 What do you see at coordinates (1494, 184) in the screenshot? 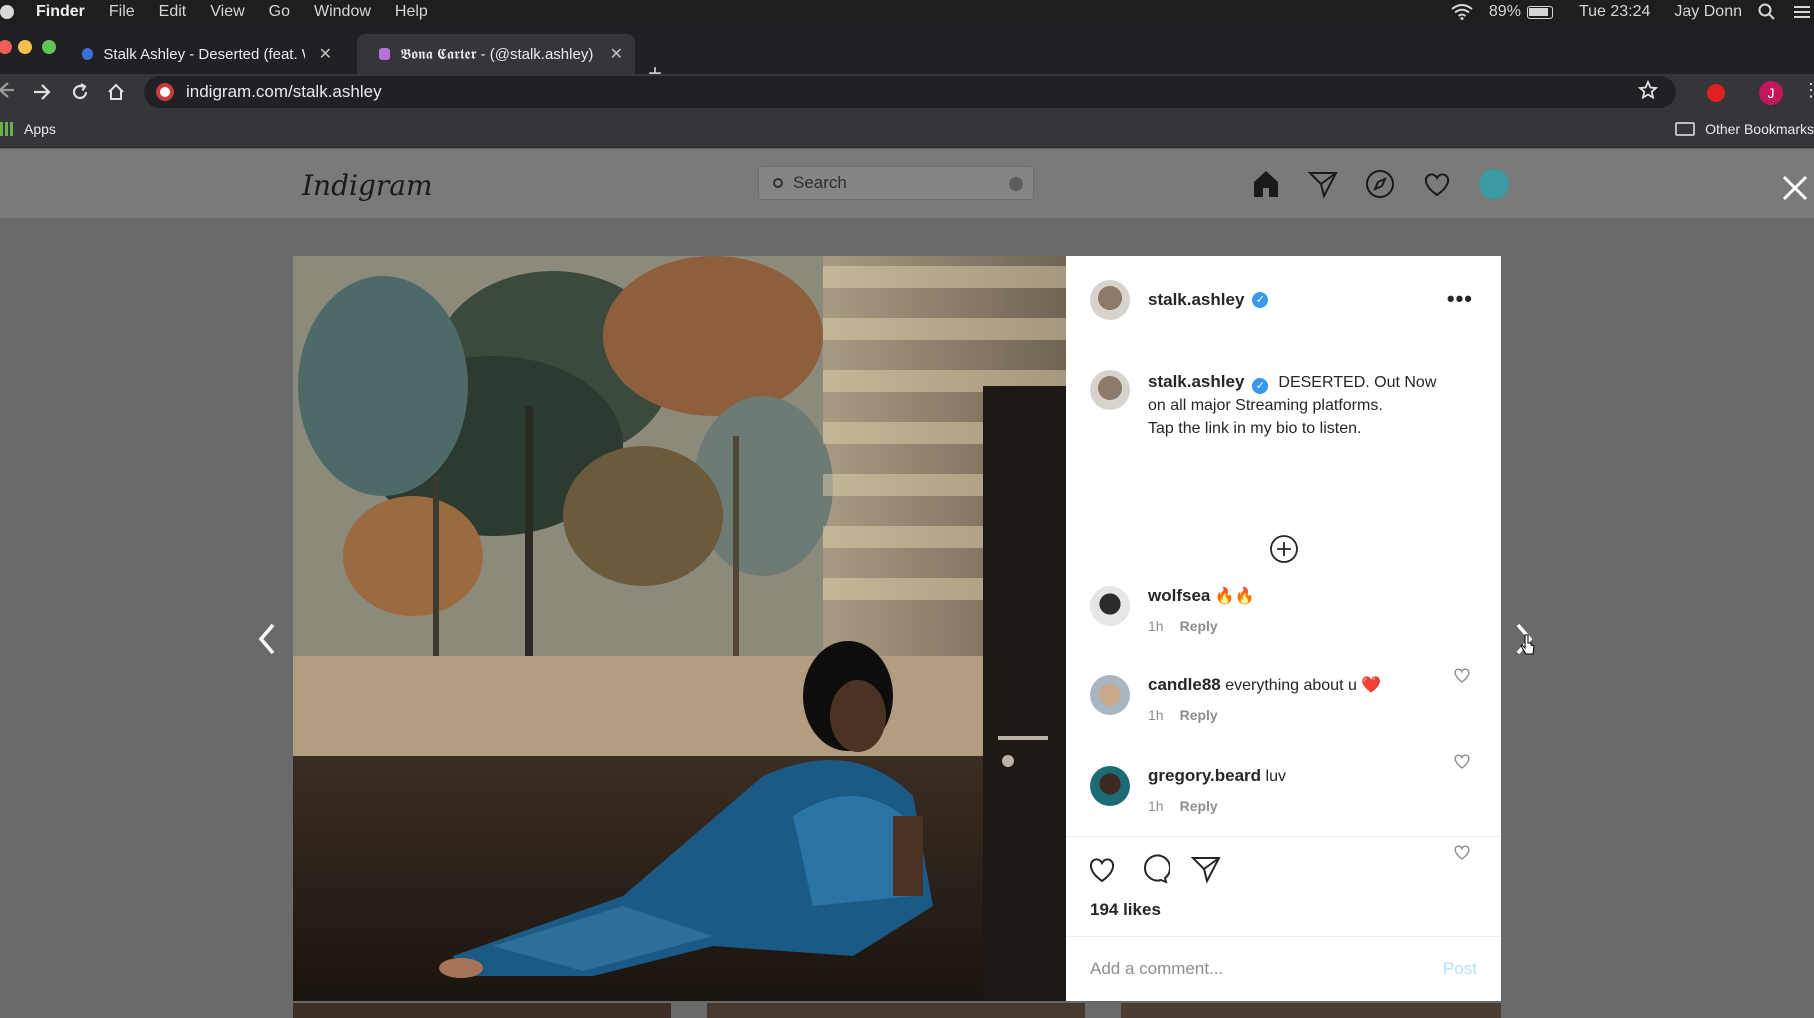
I see `user-avatar` at bounding box center [1494, 184].